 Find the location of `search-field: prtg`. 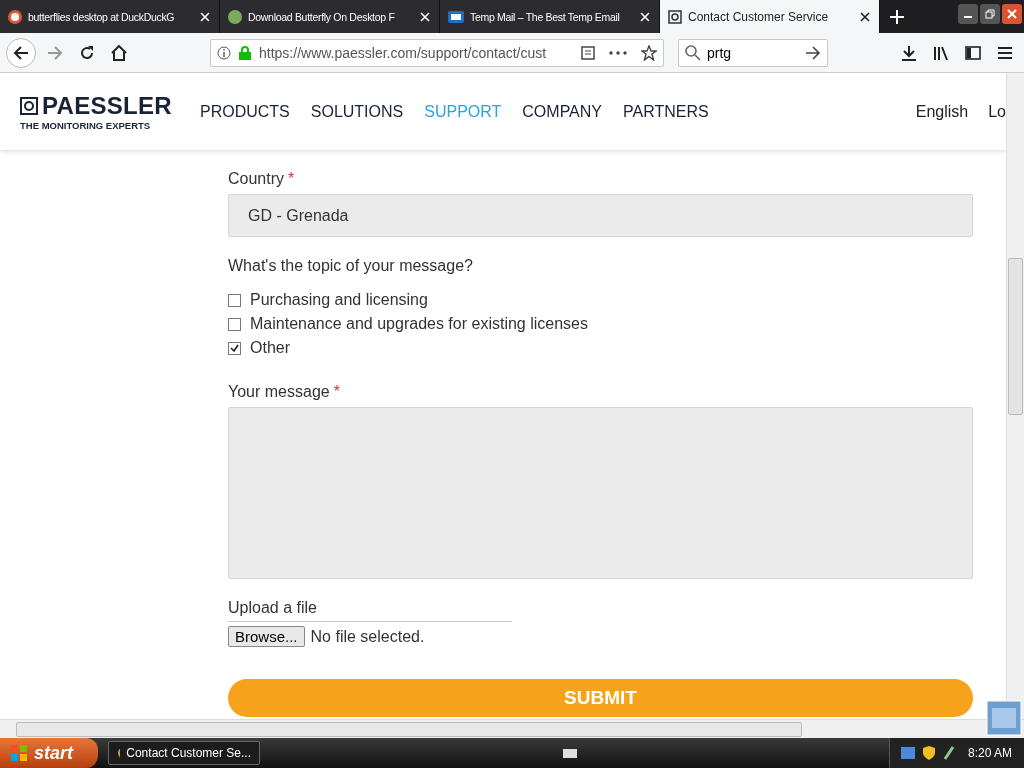

search-field: prtg is located at coordinates (753, 52).